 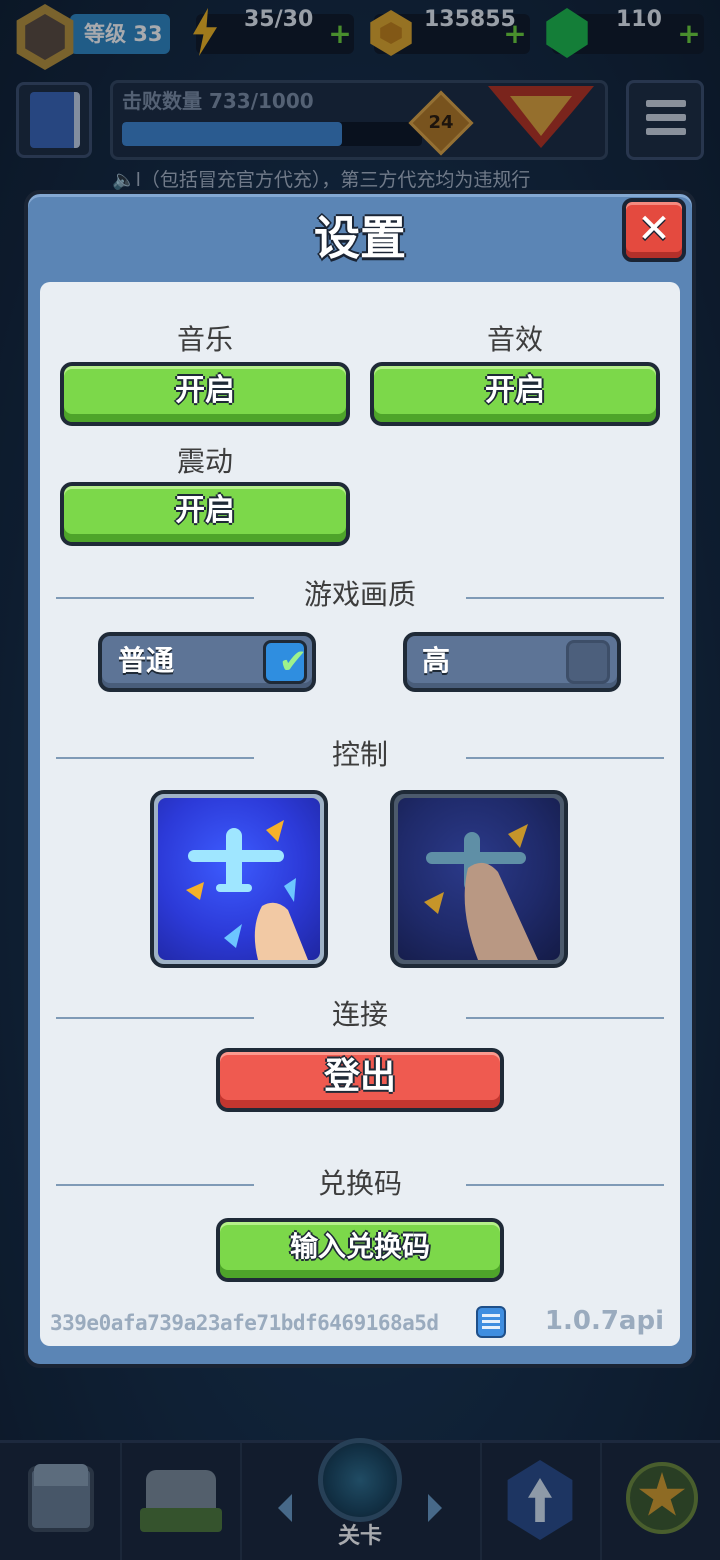 I want to click on quality-normal-label: 普通, so click(x=146, y=660).